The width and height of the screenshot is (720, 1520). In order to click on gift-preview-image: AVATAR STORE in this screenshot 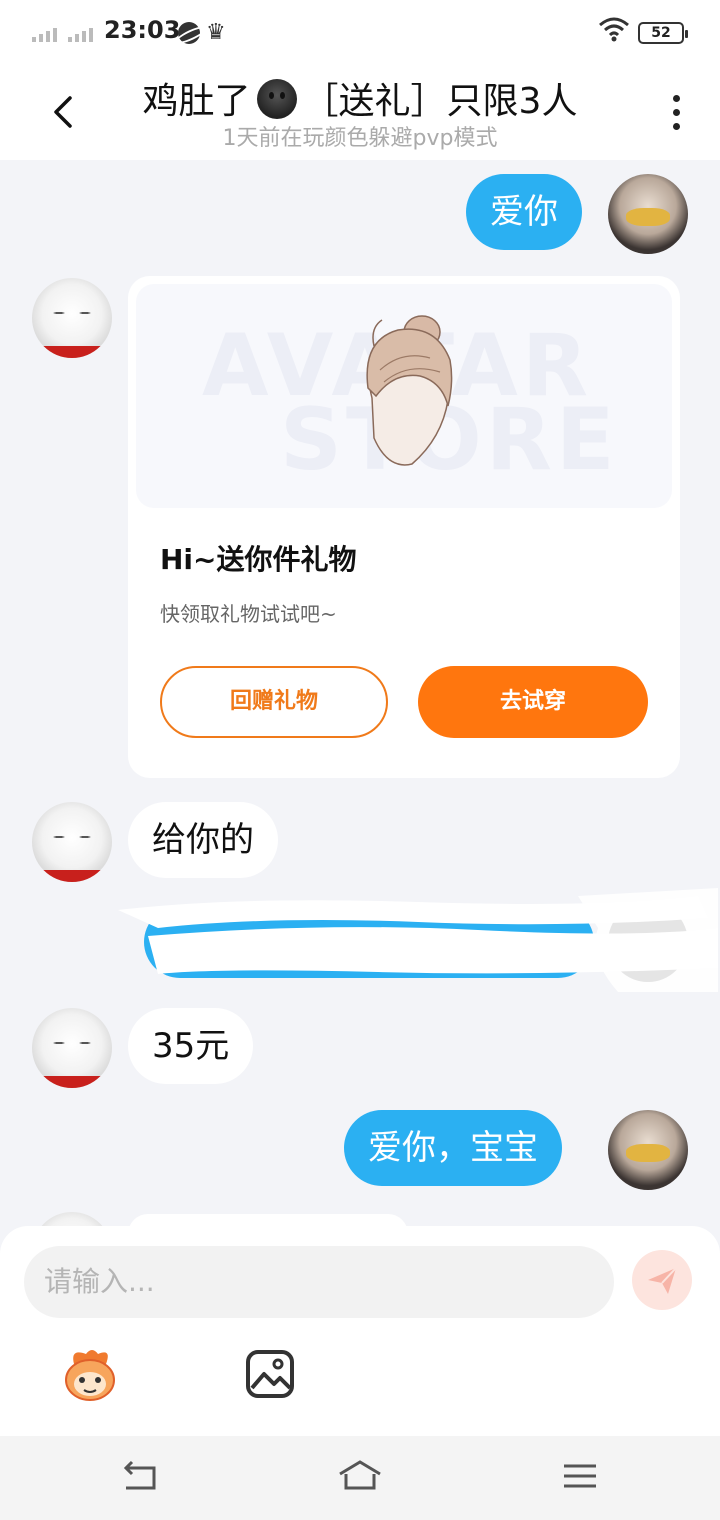, I will do `click(404, 396)`.